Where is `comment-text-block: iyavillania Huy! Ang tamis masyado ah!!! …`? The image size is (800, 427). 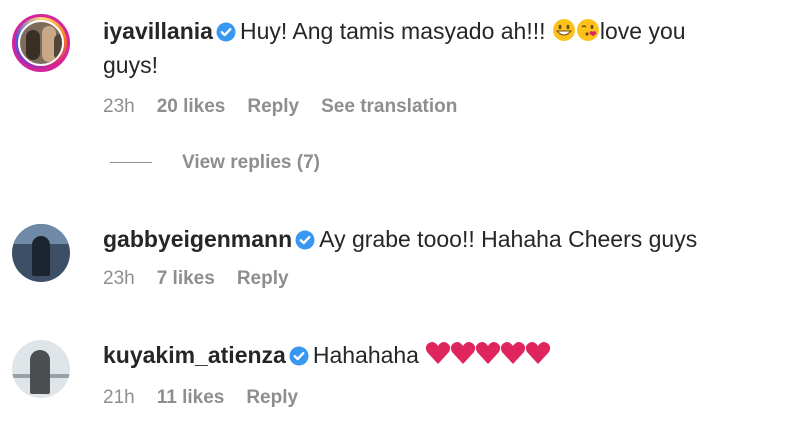 comment-text-block: iyavillania Huy! Ang tamis masyado ah!!! … is located at coordinates (441, 31).